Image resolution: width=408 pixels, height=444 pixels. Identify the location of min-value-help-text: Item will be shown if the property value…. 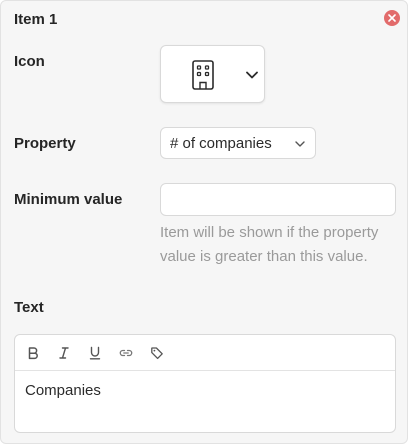
(269, 244).